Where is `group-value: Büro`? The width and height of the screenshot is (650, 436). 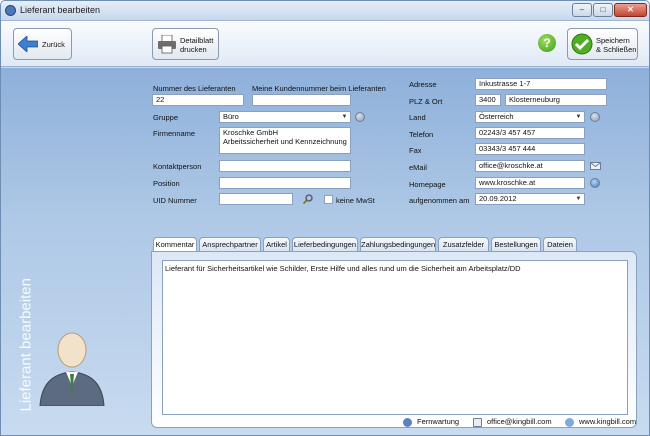
group-value: Büro is located at coordinates (231, 116).